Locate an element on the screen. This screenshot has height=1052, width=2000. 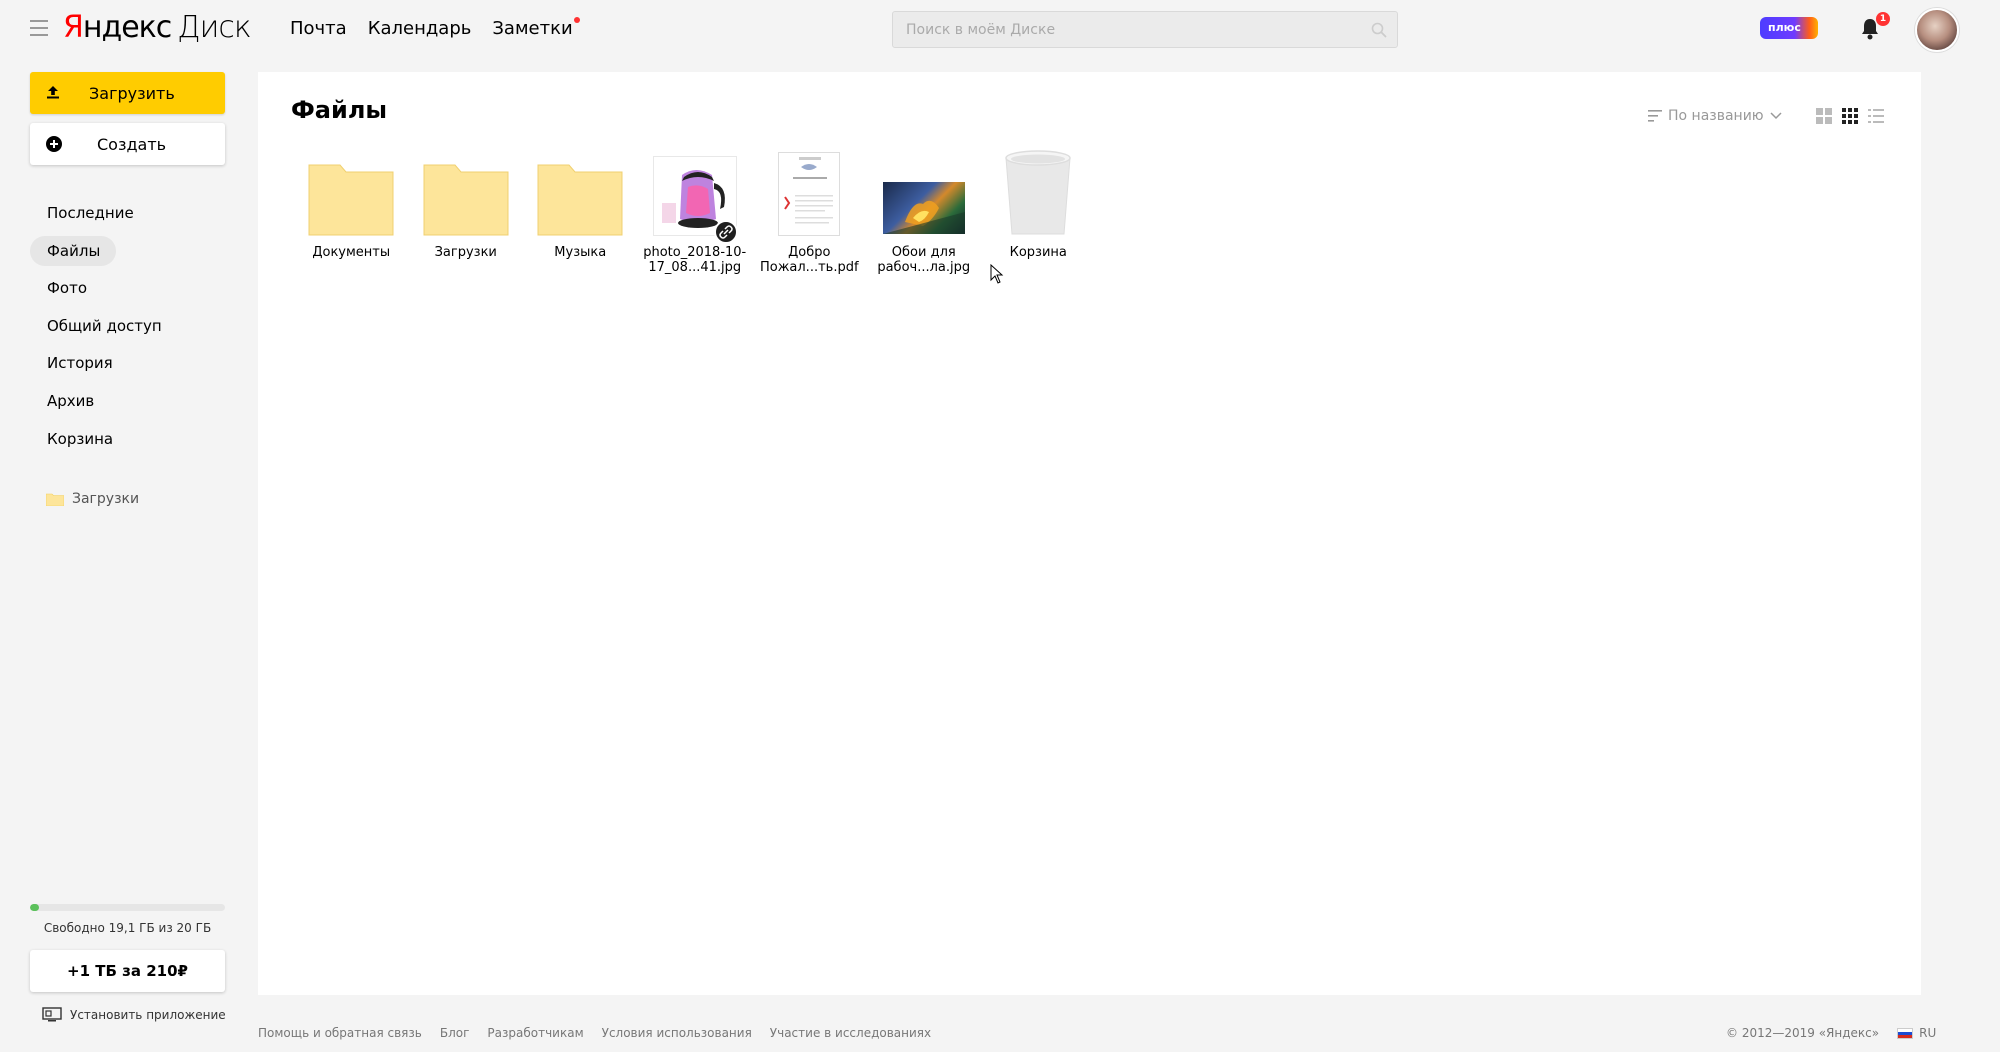
computer-icon is located at coordinates (52, 1014).